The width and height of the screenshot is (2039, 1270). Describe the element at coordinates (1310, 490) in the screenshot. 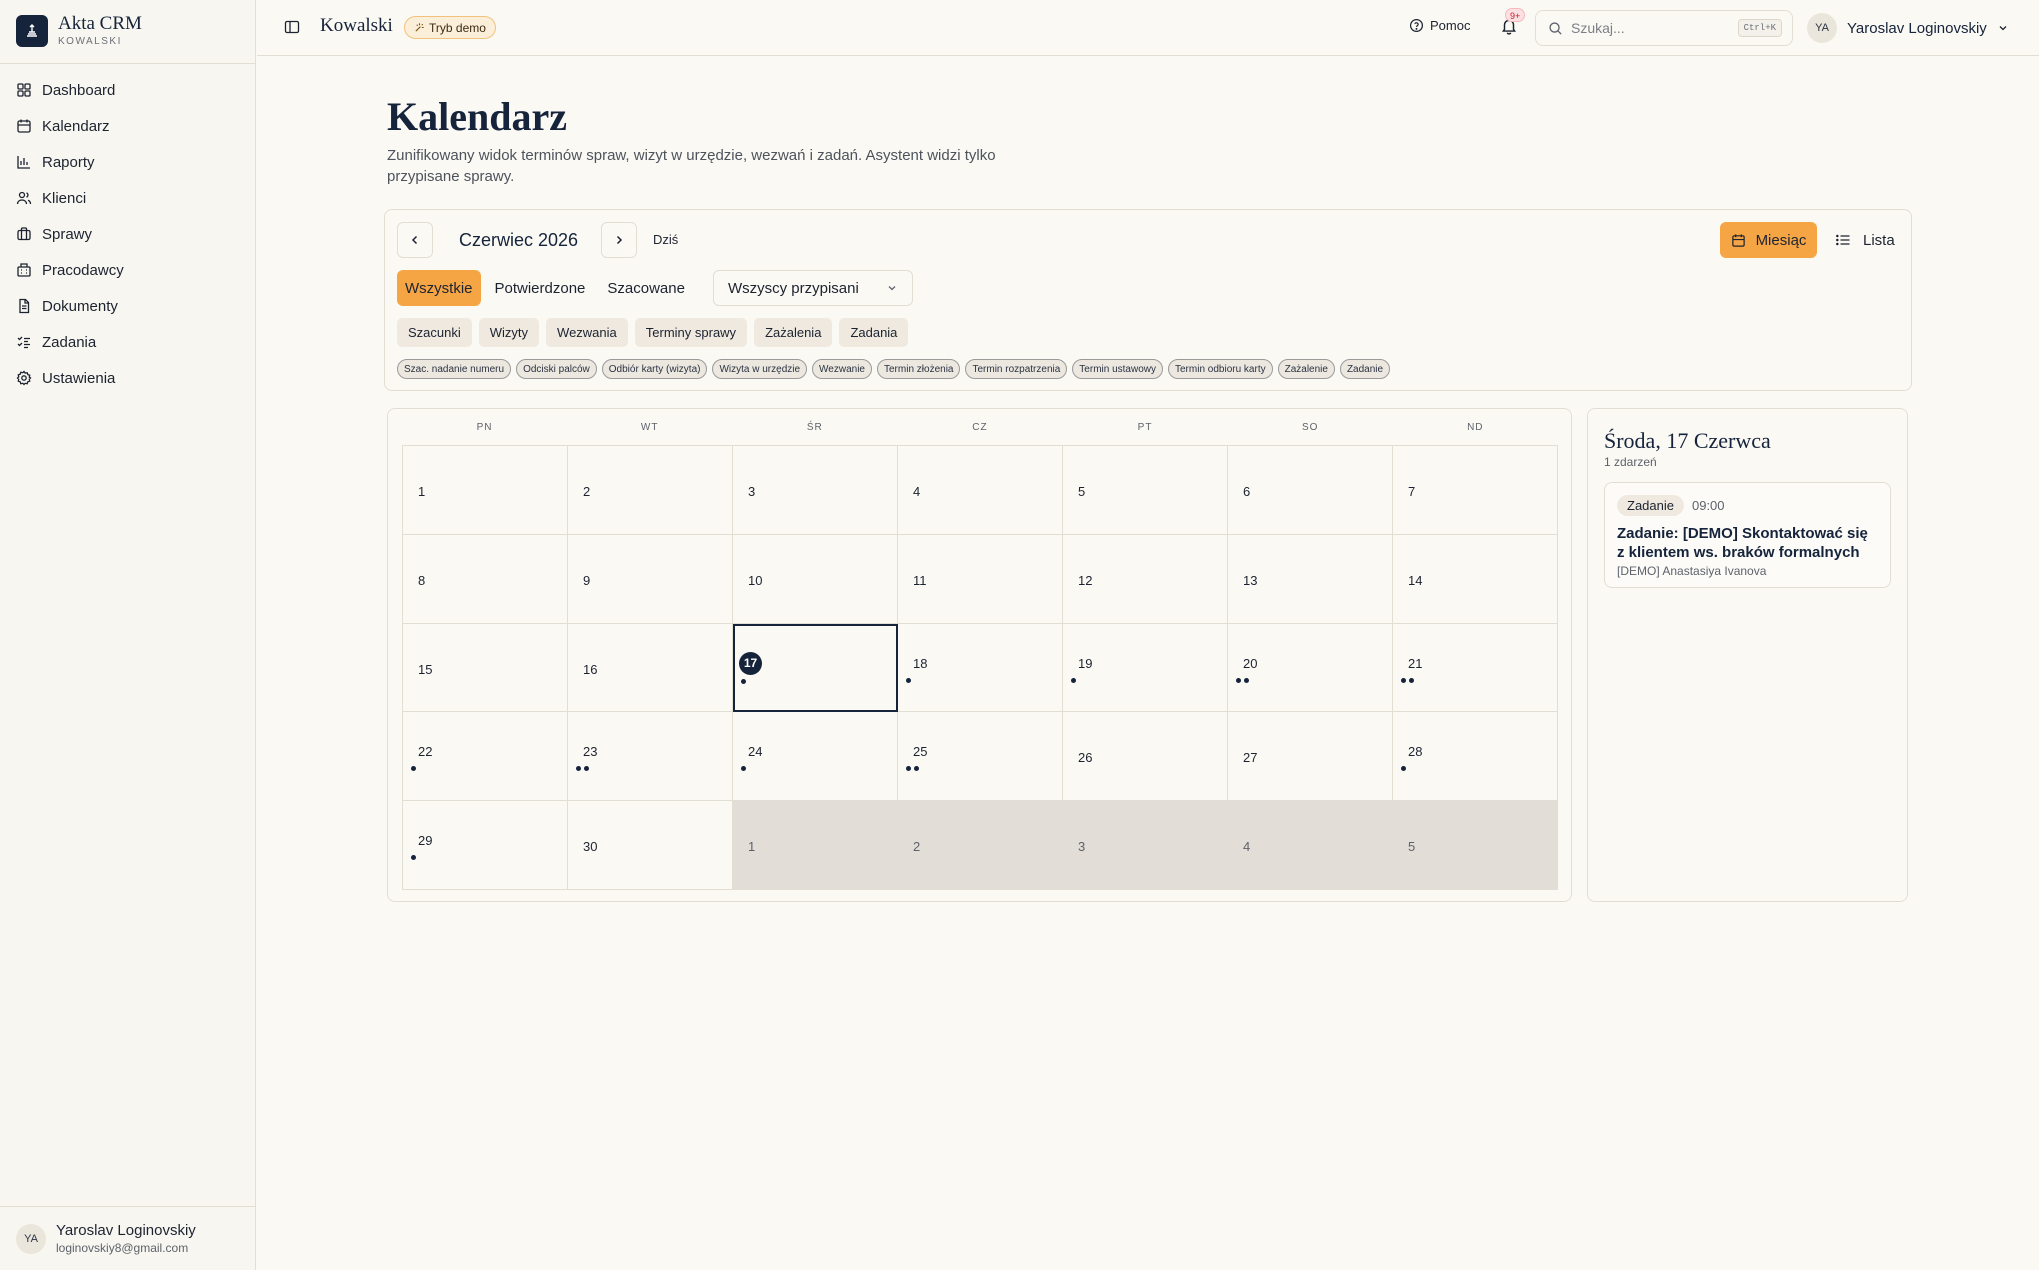

I see `calendar-day-cell: 6` at that location.